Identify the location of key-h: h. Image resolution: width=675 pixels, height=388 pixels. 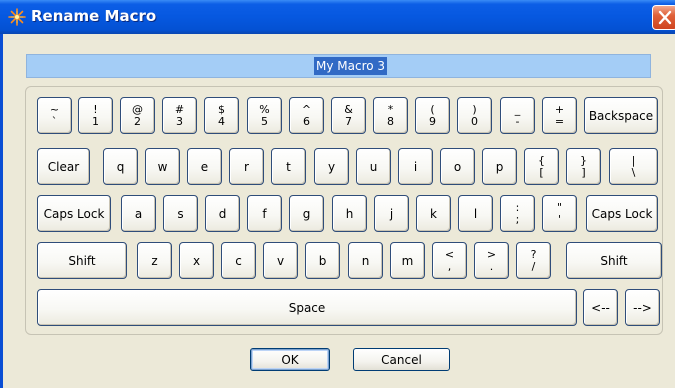
(349, 213).